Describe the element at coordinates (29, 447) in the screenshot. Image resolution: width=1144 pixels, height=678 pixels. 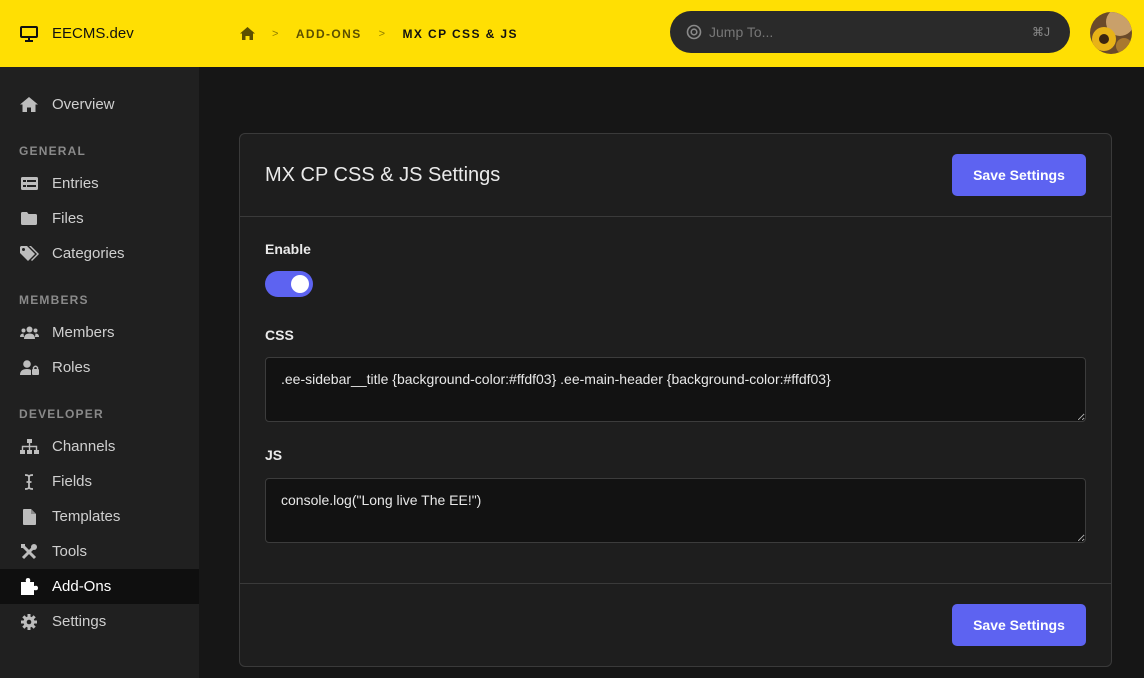
I see `sitemap-icon` at that location.